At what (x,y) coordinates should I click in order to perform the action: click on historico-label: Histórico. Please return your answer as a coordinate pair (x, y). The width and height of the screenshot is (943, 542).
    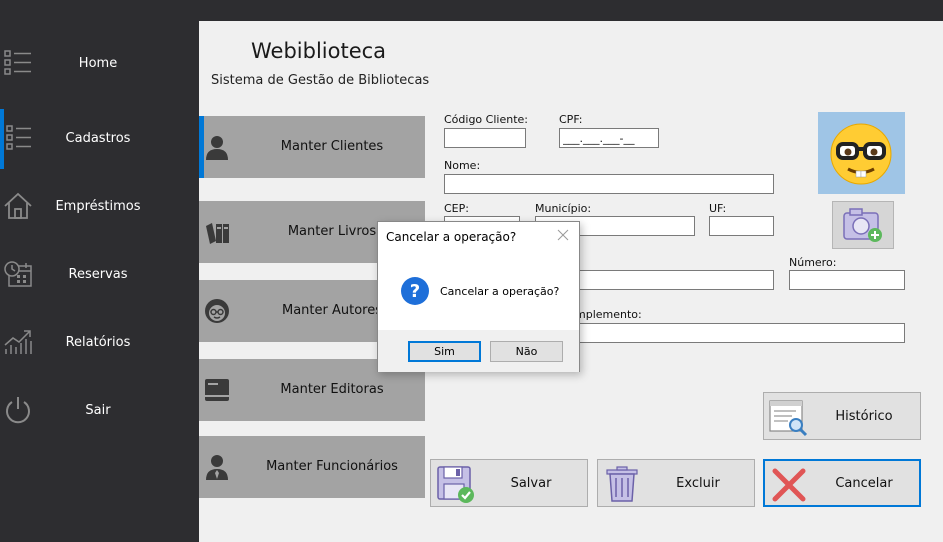
    Looking at the image, I should click on (864, 416).